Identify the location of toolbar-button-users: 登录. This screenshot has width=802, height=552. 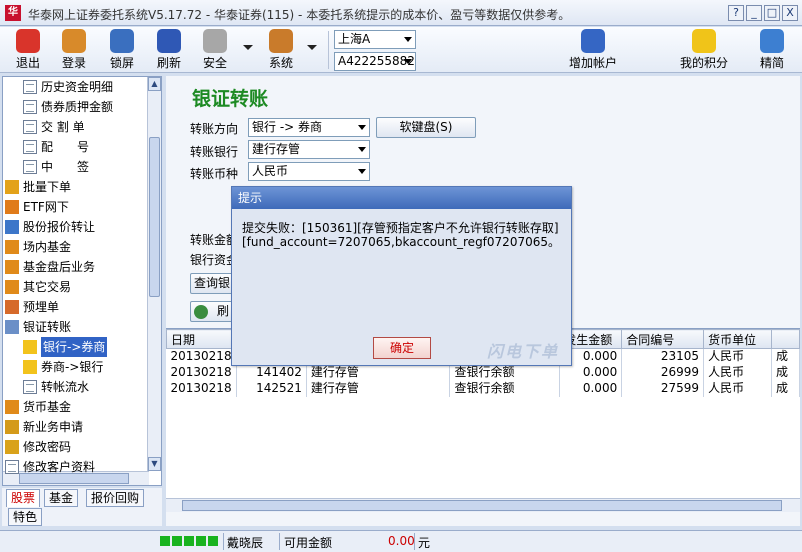
(74, 50).